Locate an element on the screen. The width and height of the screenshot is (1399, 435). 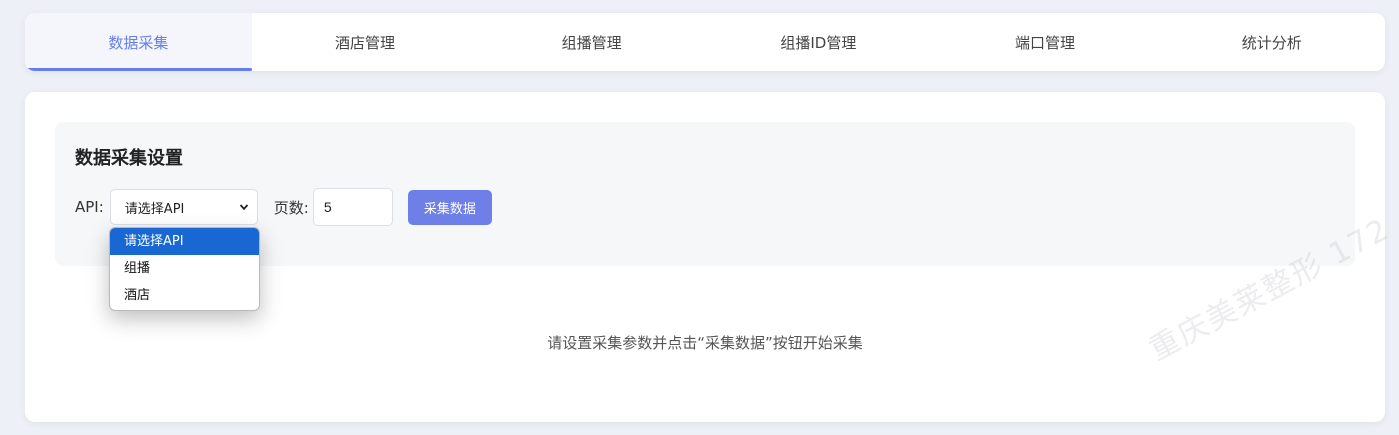
tab-statistics: 统计分析 is located at coordinates (1271, 42).